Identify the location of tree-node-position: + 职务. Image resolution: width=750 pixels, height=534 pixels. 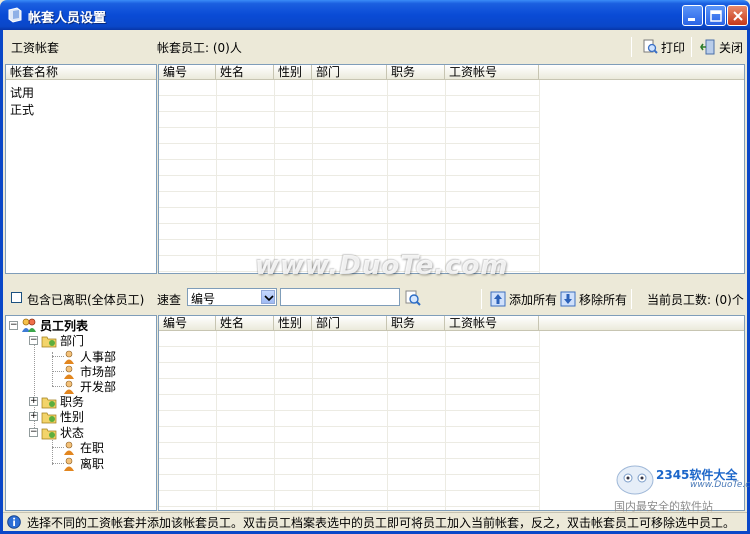
(56, 401).